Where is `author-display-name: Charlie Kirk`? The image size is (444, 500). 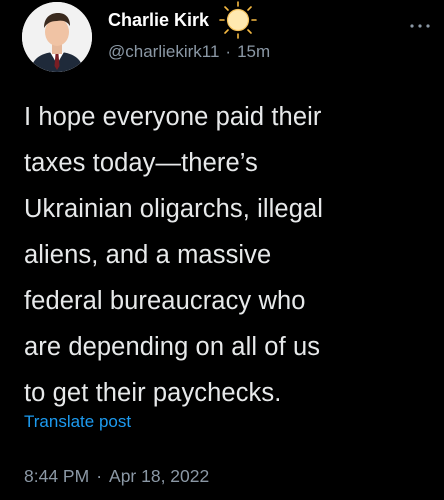 author-display-name: Charlie Kirk is located at coordinates (158, 20).